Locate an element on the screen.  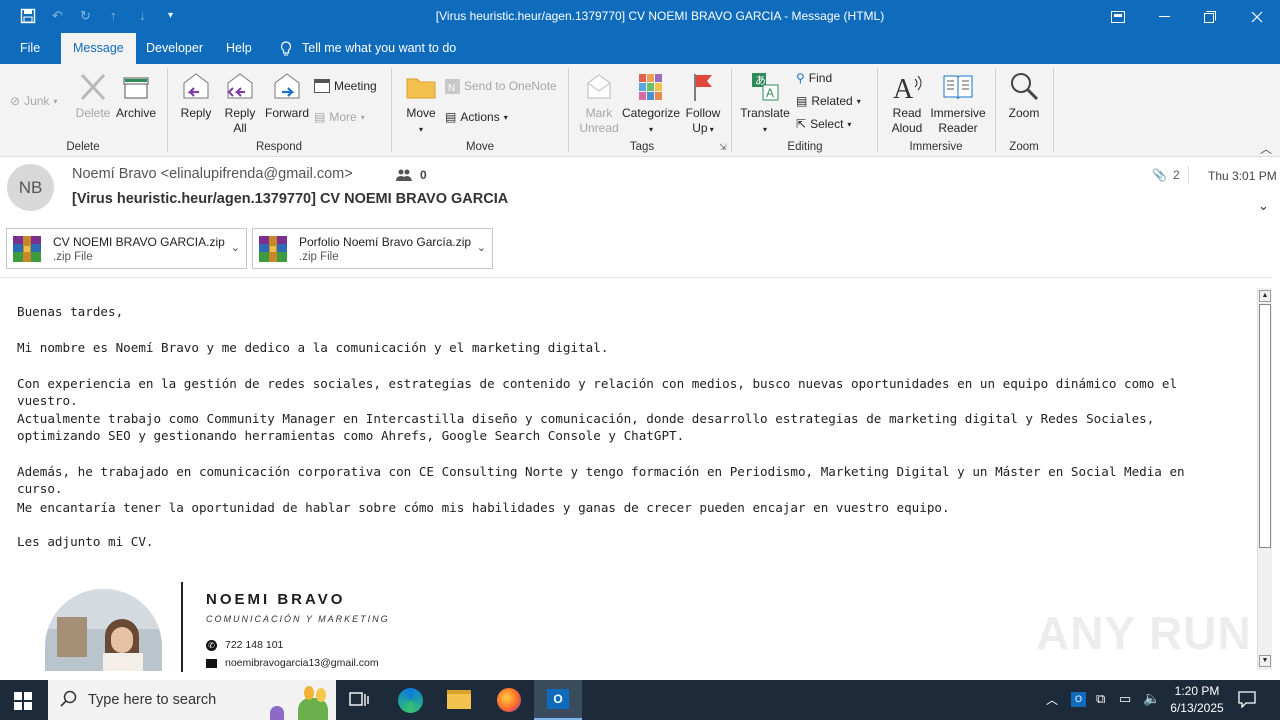
follow-up-label-2: Up is located at coordinates (700, 128).